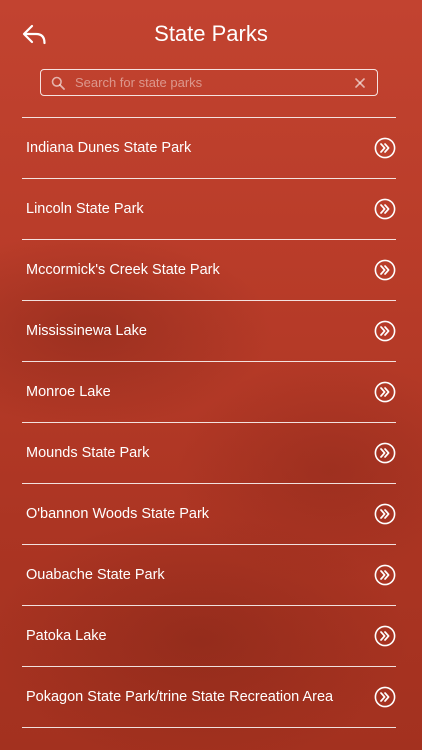 Image resolution: width=422 pixels, height=750 pixels. I want to click on park-name: Lincoln State Park, so click(85, 209).